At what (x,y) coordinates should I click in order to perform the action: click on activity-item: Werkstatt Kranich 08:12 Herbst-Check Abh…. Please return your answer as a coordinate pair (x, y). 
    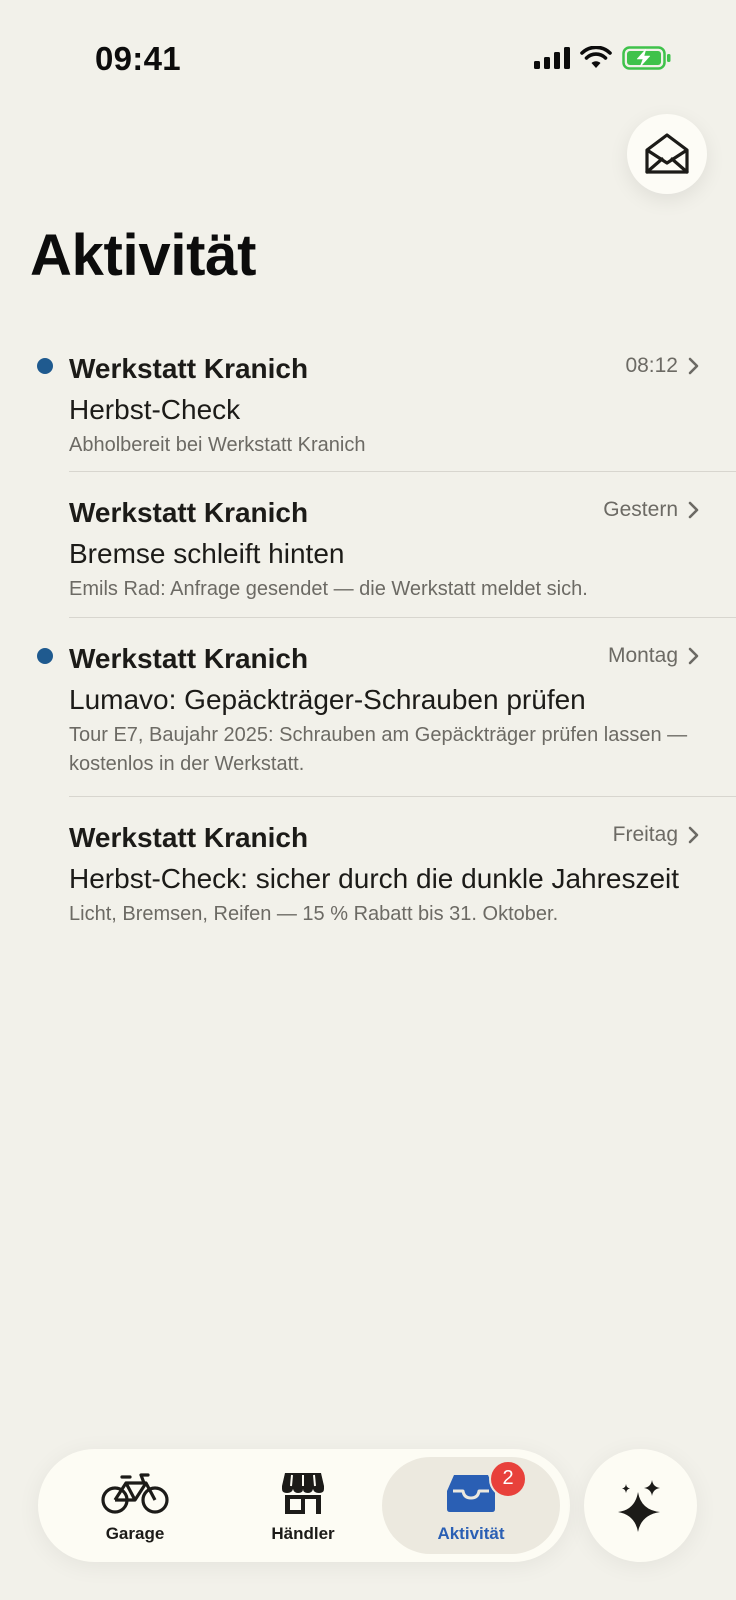
    Looking at the image, I should click on (368, 402).